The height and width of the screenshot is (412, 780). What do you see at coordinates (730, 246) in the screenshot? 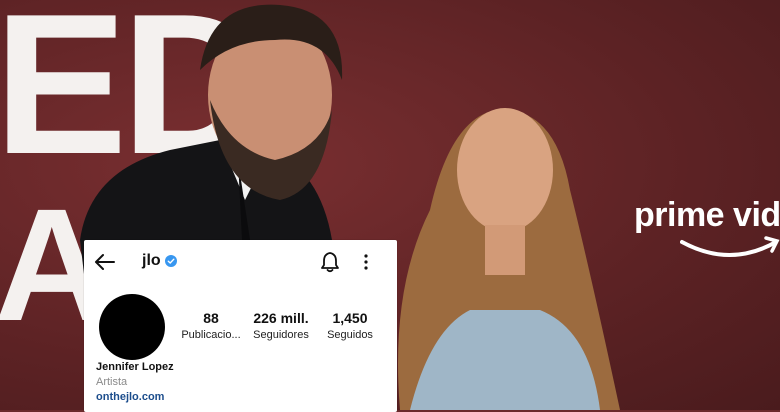
I see `brand-smile-icon` at bounding box center [730, 246].